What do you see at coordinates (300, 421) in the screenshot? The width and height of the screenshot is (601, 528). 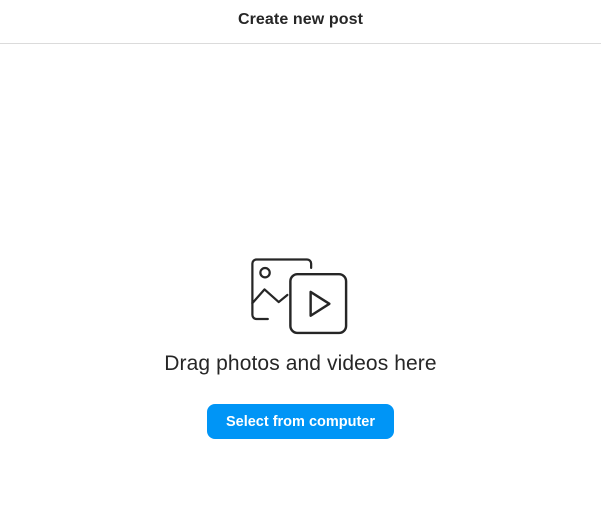 I see `select-from-computer-button: Select from computer` at bounding box center [300, 421].